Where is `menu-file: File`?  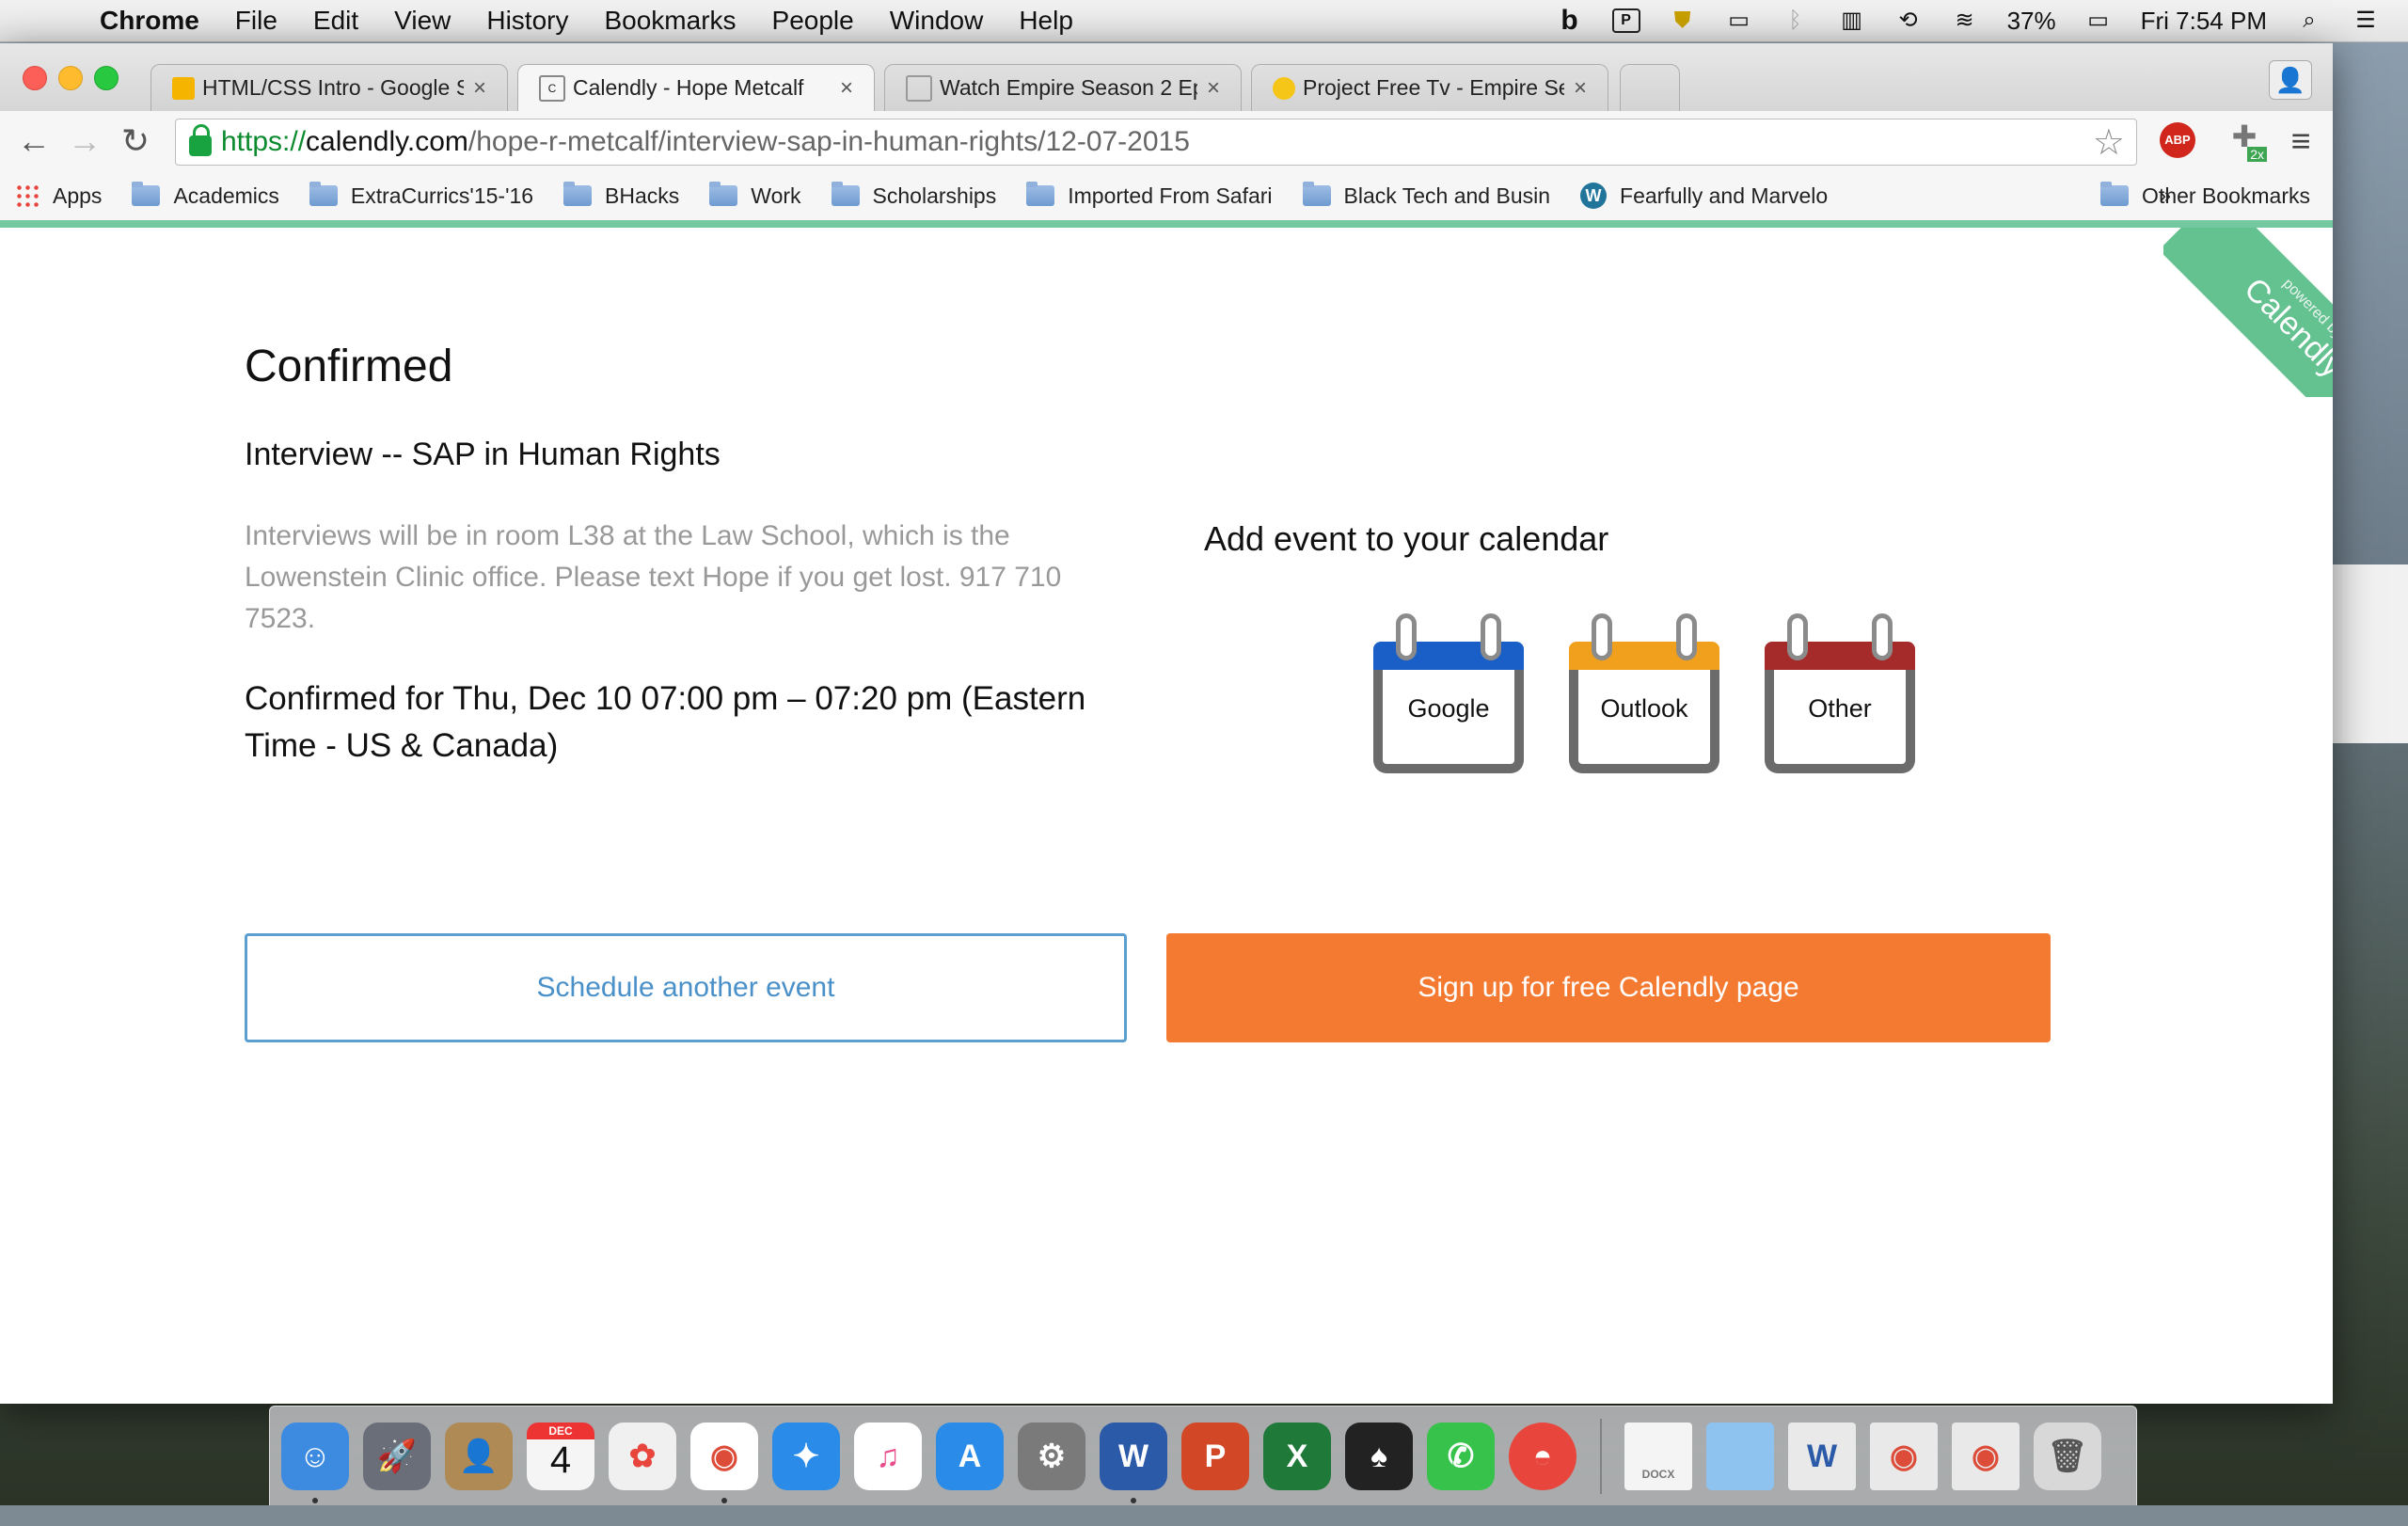 menu-file: File is located at coordinates (256, 21).